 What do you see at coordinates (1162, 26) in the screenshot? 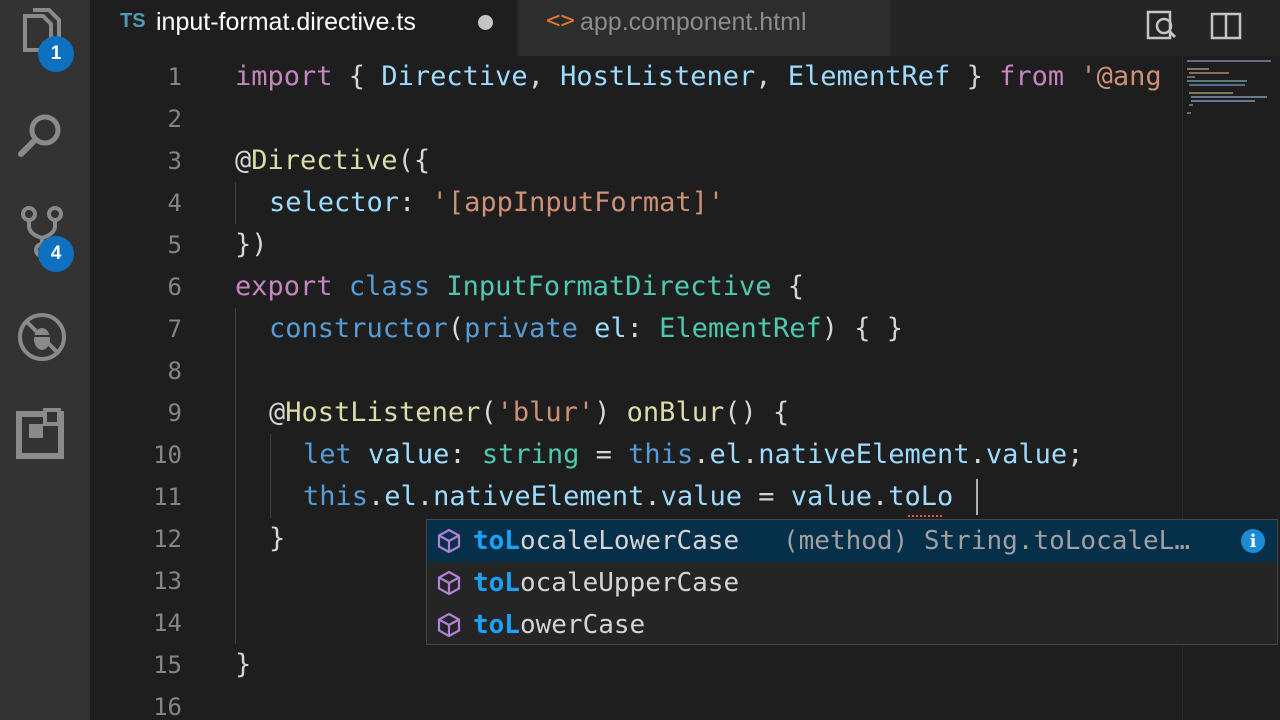
I see `open-preview-icon` at bounding box center [1162, 26].